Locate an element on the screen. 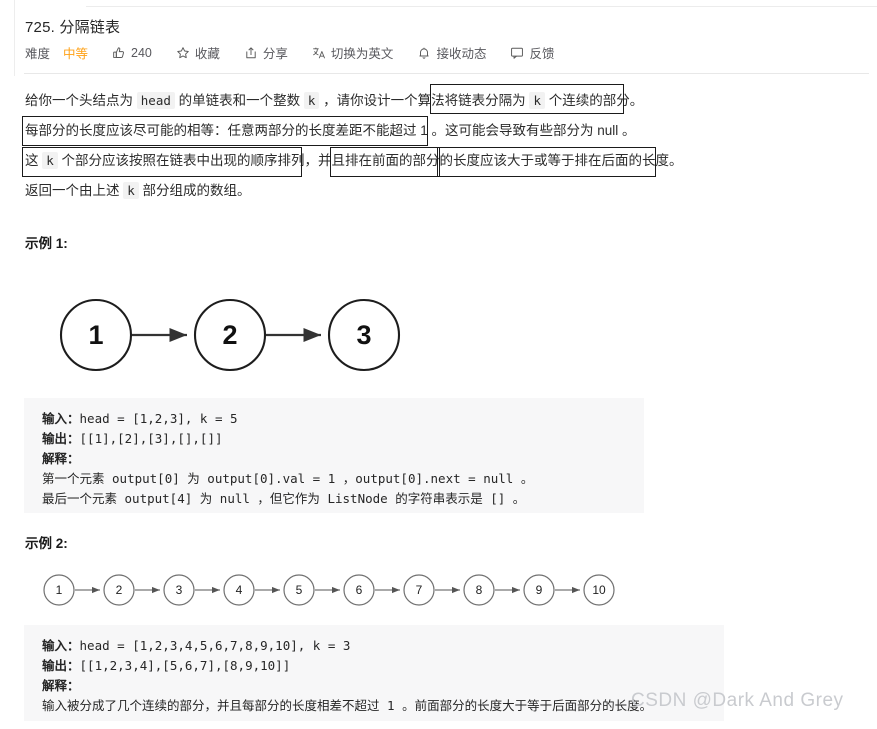 The height and width of the screenshot is (729, 877). like-count: 240 is located at coordinates (141, 52).